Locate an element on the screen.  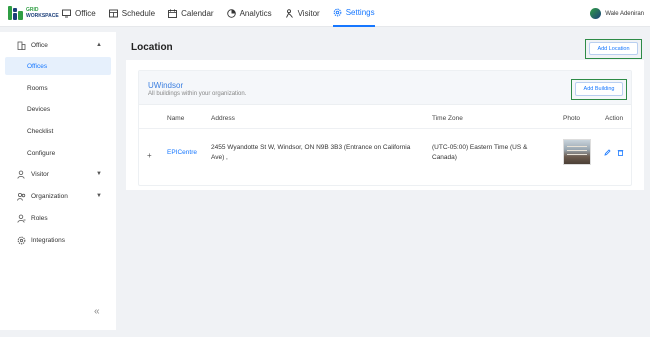
nav-office-label: Office is located at coordinates (85, 13).